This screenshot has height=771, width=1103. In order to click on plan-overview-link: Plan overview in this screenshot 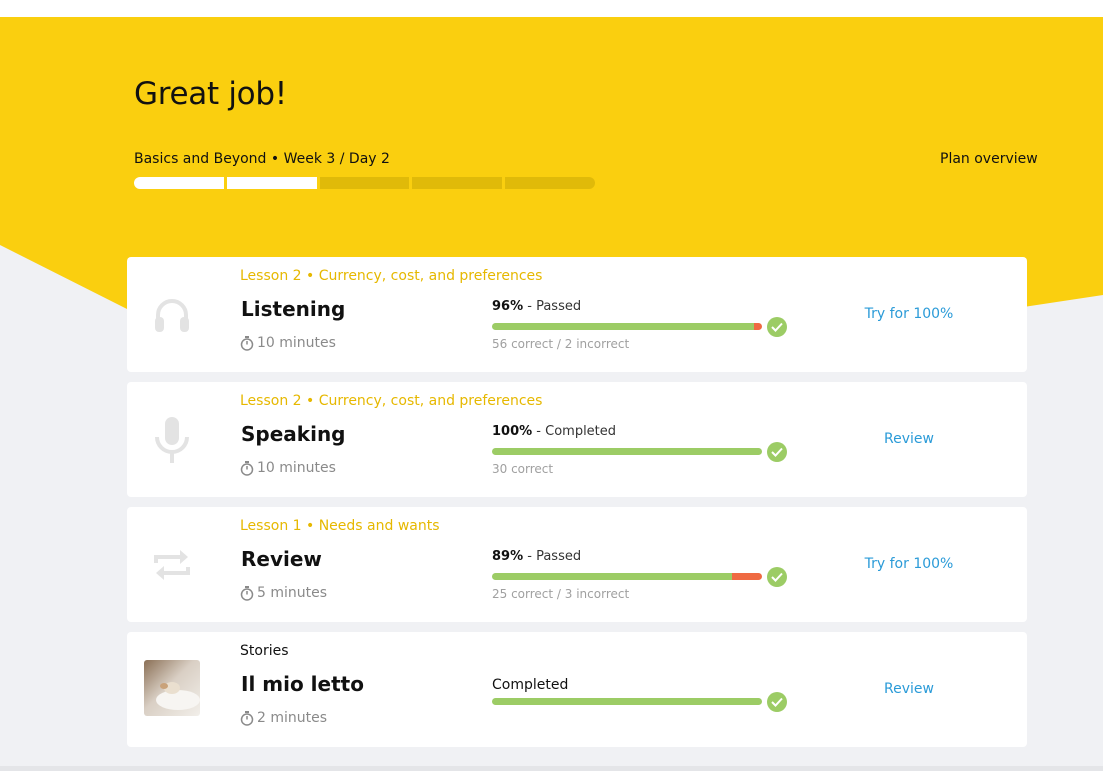, I will do `click(989, 159)`.